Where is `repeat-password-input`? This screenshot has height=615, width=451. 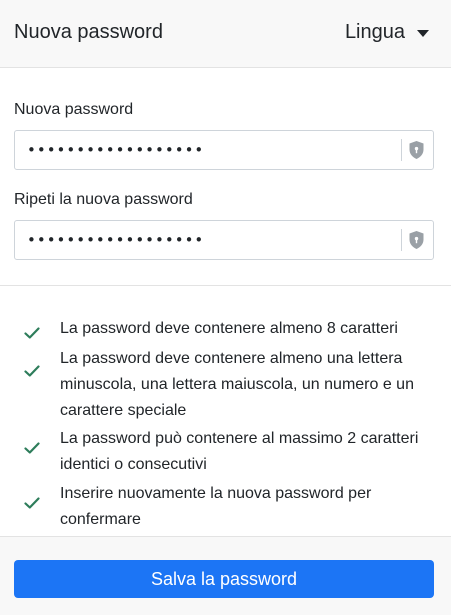 repeat-password-input is located at coordinates (207, 240).